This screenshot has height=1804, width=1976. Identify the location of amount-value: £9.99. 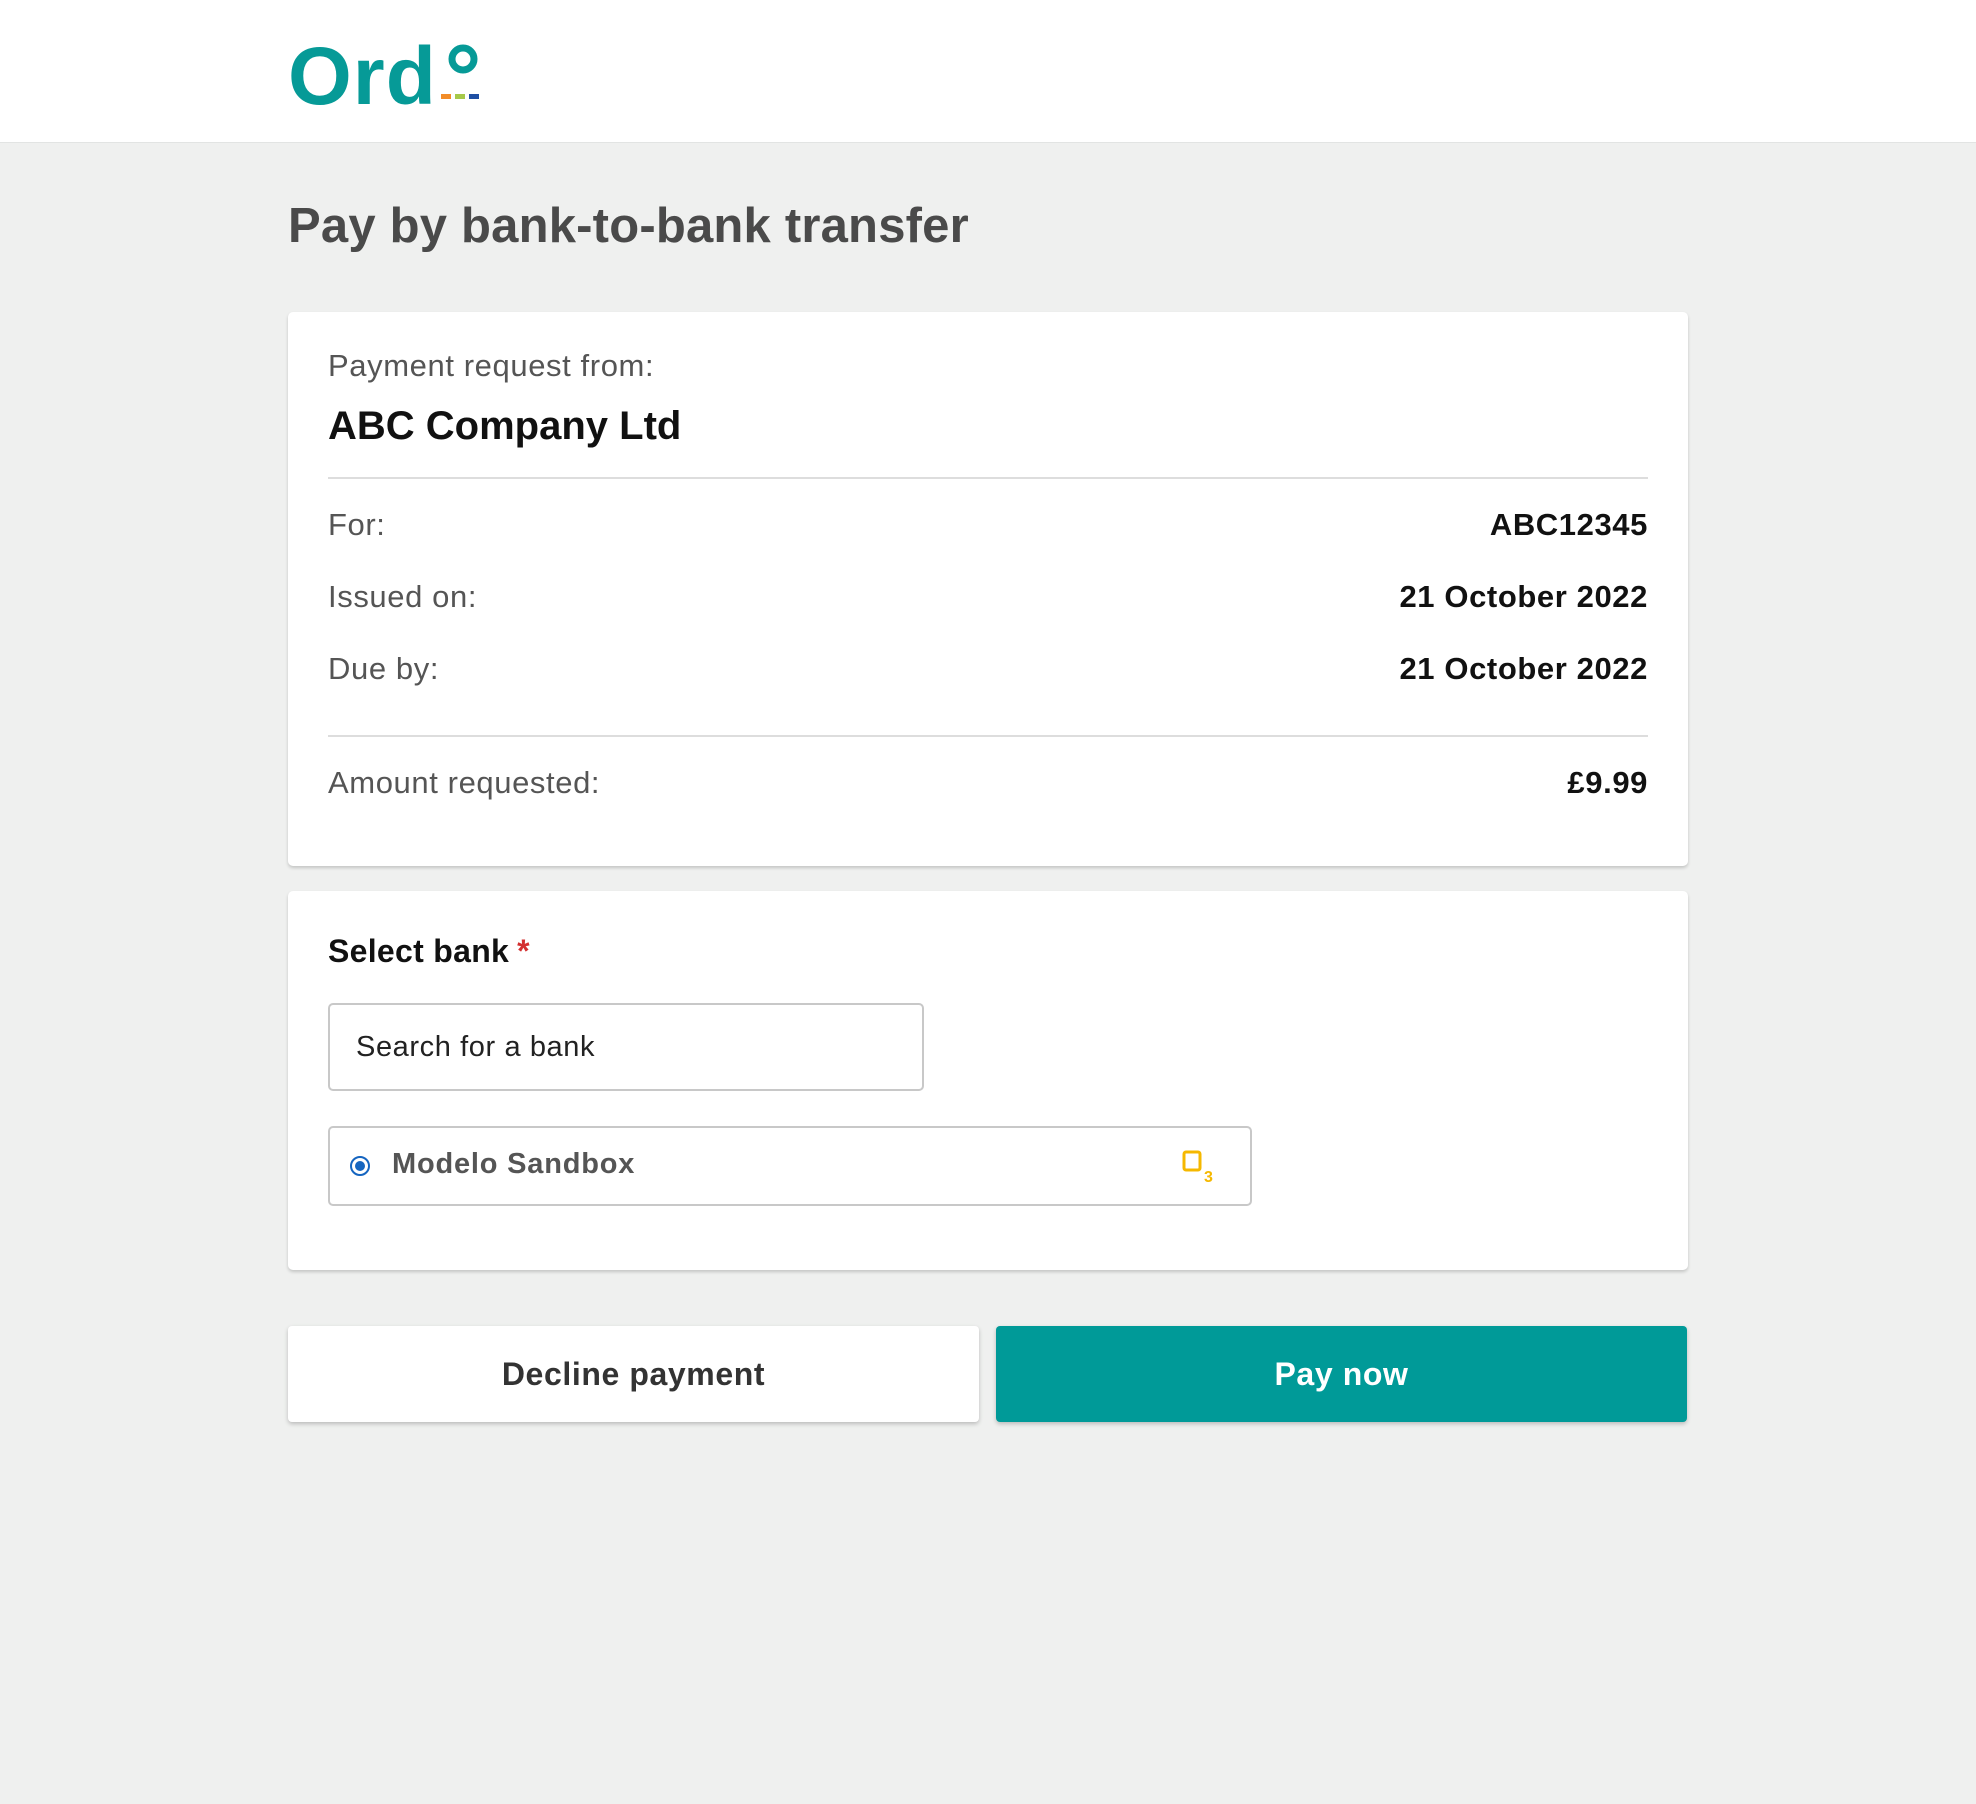
(1607, 782).